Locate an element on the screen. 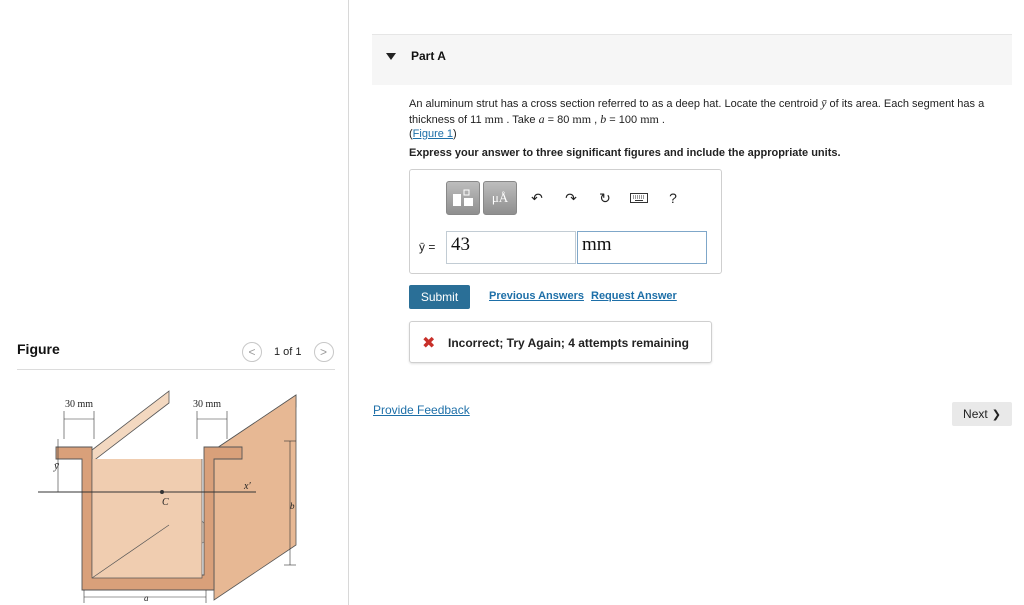 The height and width of the screenshot is (605, 1024). figure-title: Figure is located at coordinates (38, 349).